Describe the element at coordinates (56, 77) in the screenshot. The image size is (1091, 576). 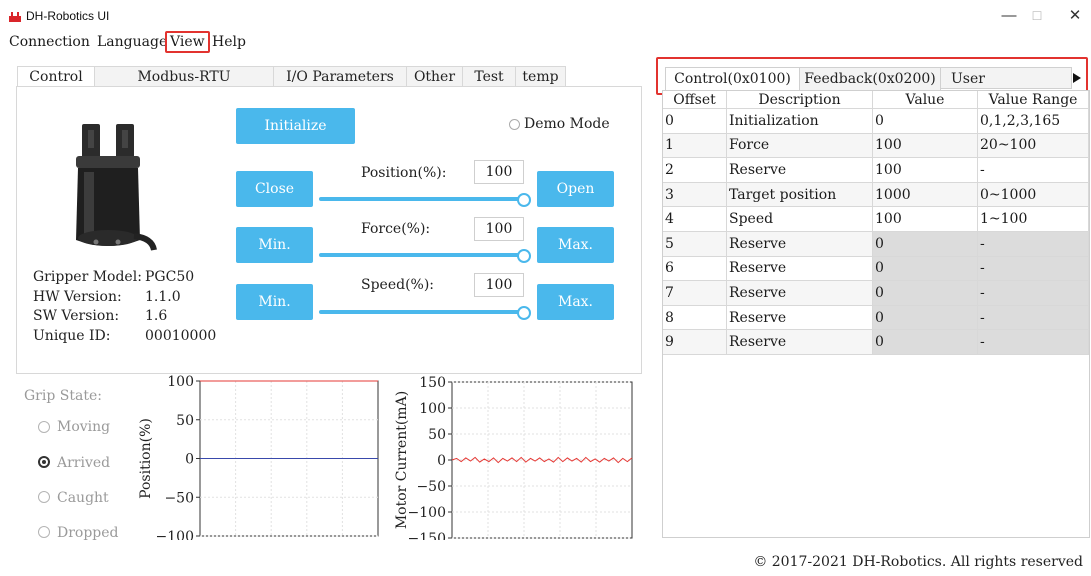
I see `tab-control: Control` at that location.